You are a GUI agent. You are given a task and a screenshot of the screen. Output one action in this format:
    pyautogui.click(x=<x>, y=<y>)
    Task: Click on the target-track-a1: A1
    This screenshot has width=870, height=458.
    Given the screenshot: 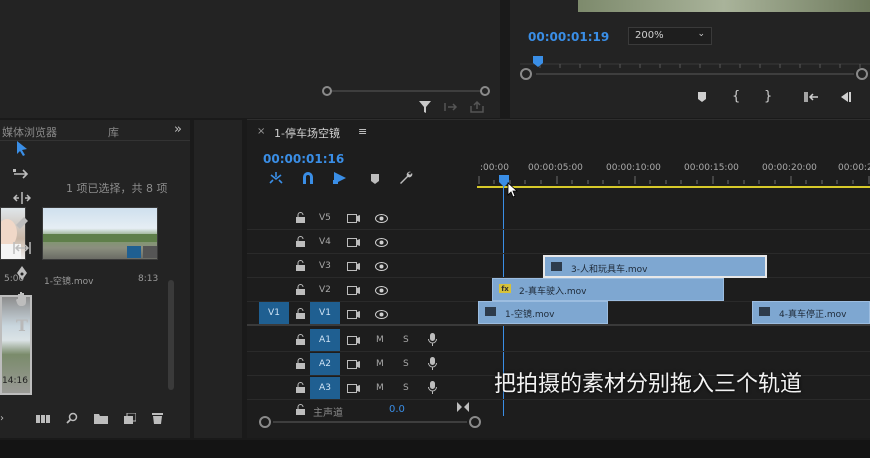 What is the action you would take?
    pyautogui.click(x=325, y=340)
    